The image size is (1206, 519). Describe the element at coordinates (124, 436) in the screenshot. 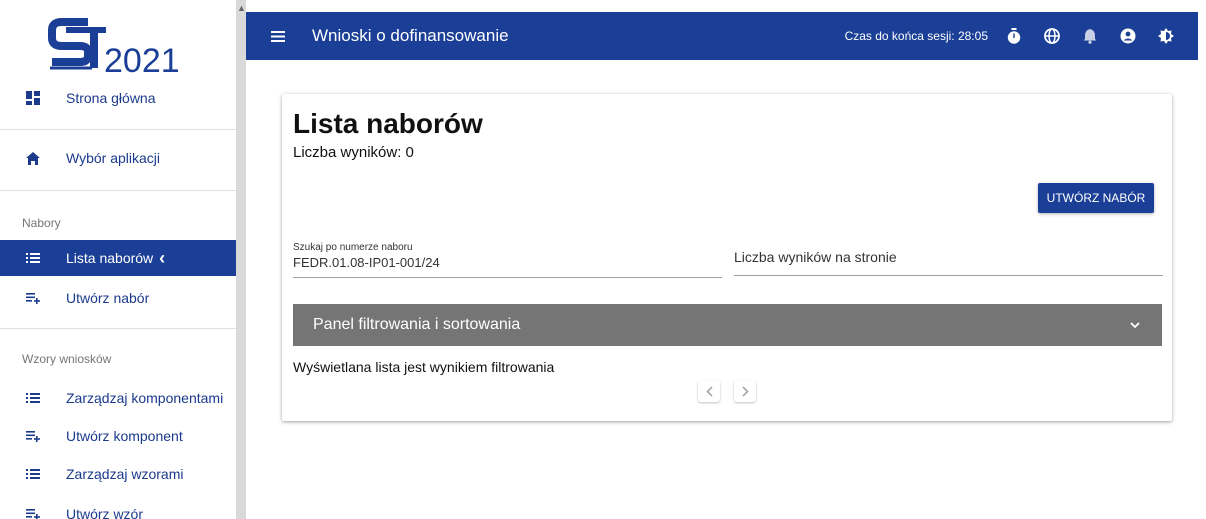

I see `sidebar-item-label: Utwórz komponent` at that location.